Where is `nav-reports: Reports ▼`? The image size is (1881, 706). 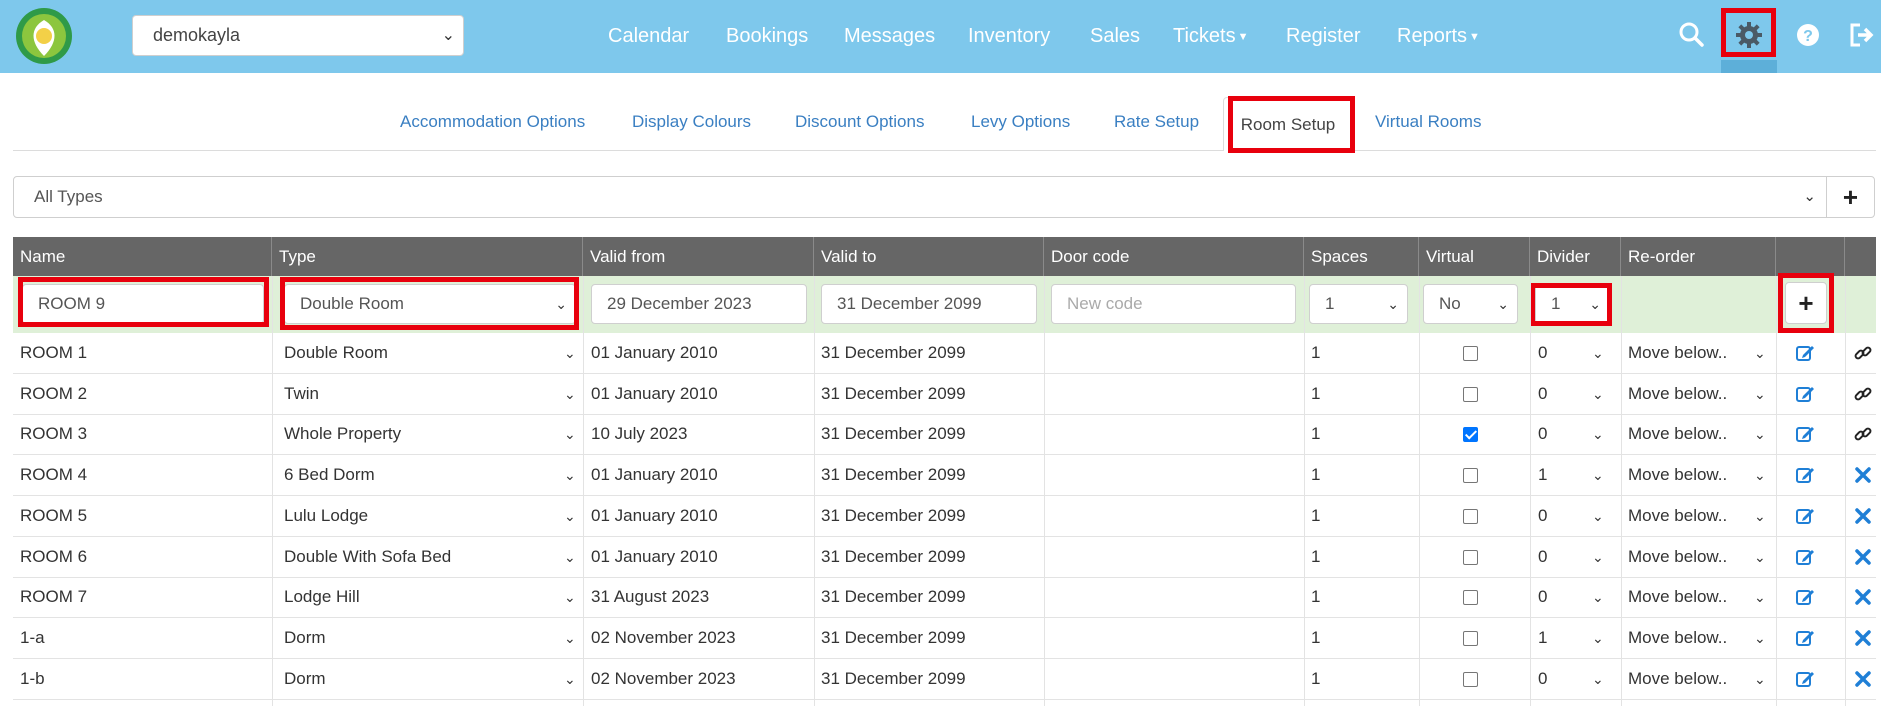
nav-reports: Reports ▼ is located at coordinates (1438, 36).